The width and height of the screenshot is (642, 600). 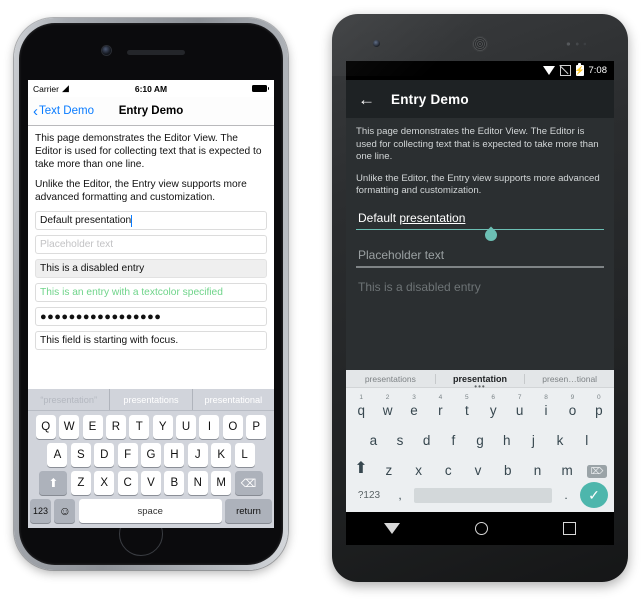 I want to click on key-o: O, so click(x=232, y=427).